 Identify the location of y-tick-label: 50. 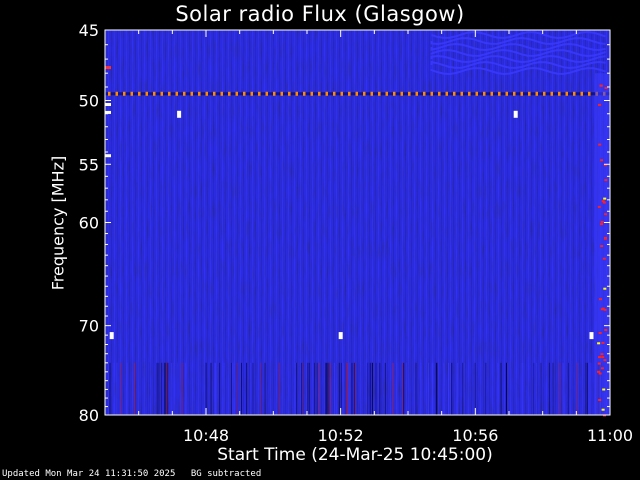
(89, 101).